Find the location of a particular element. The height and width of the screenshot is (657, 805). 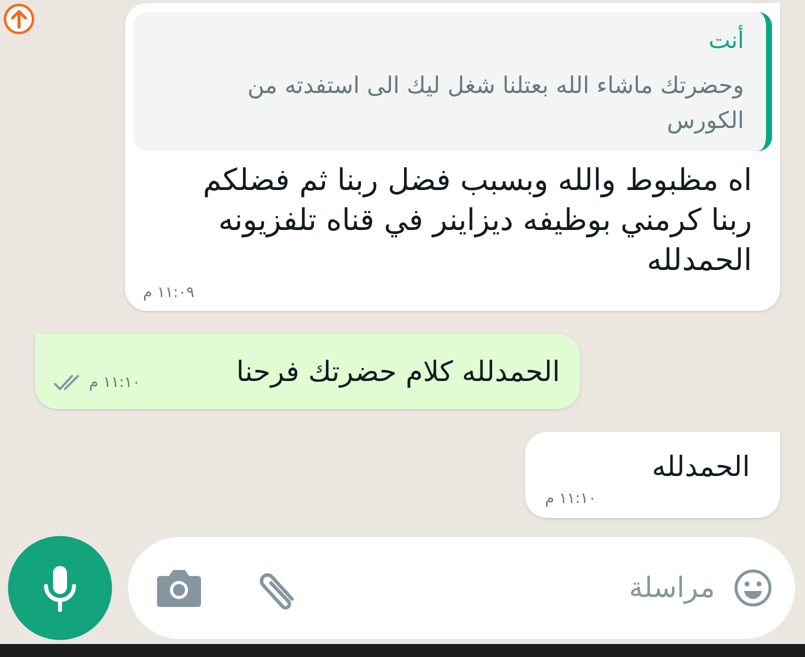

message-text: اه مظبوط والله وبسبب فضل ربنا ثم فضلكم ربنا كرمني بوظيفه ديزاينر في قناه تلفزيونه الحمدلله is located at coordinates (477, 221).